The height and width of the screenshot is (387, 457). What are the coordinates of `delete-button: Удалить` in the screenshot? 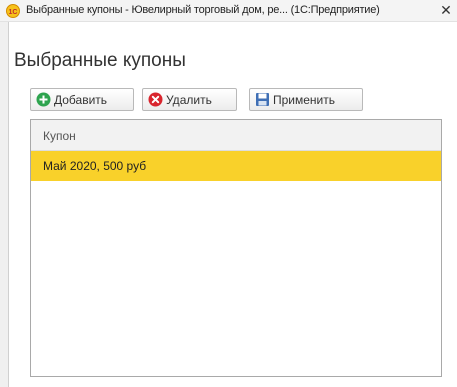 It's located at (189, 99).